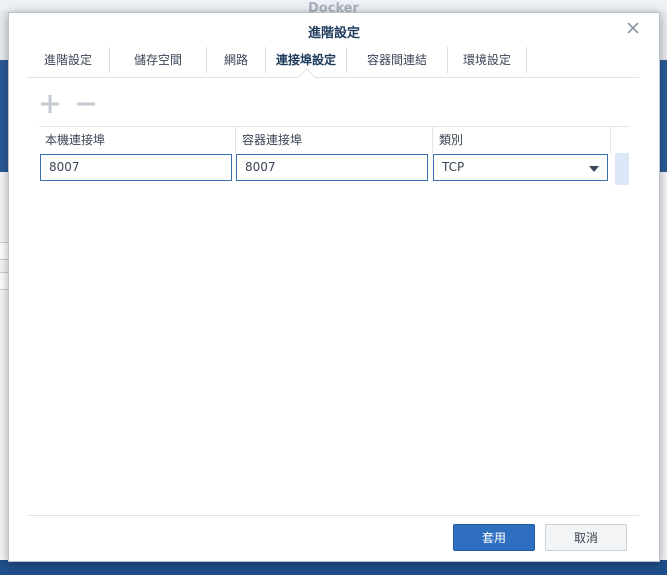 Image resolution: width=667 pixels, height=575 pixels. What do you see at coordinates (333, 567) in the screenshot?
I see `background-footer-band` at bounding box center [333, 567].